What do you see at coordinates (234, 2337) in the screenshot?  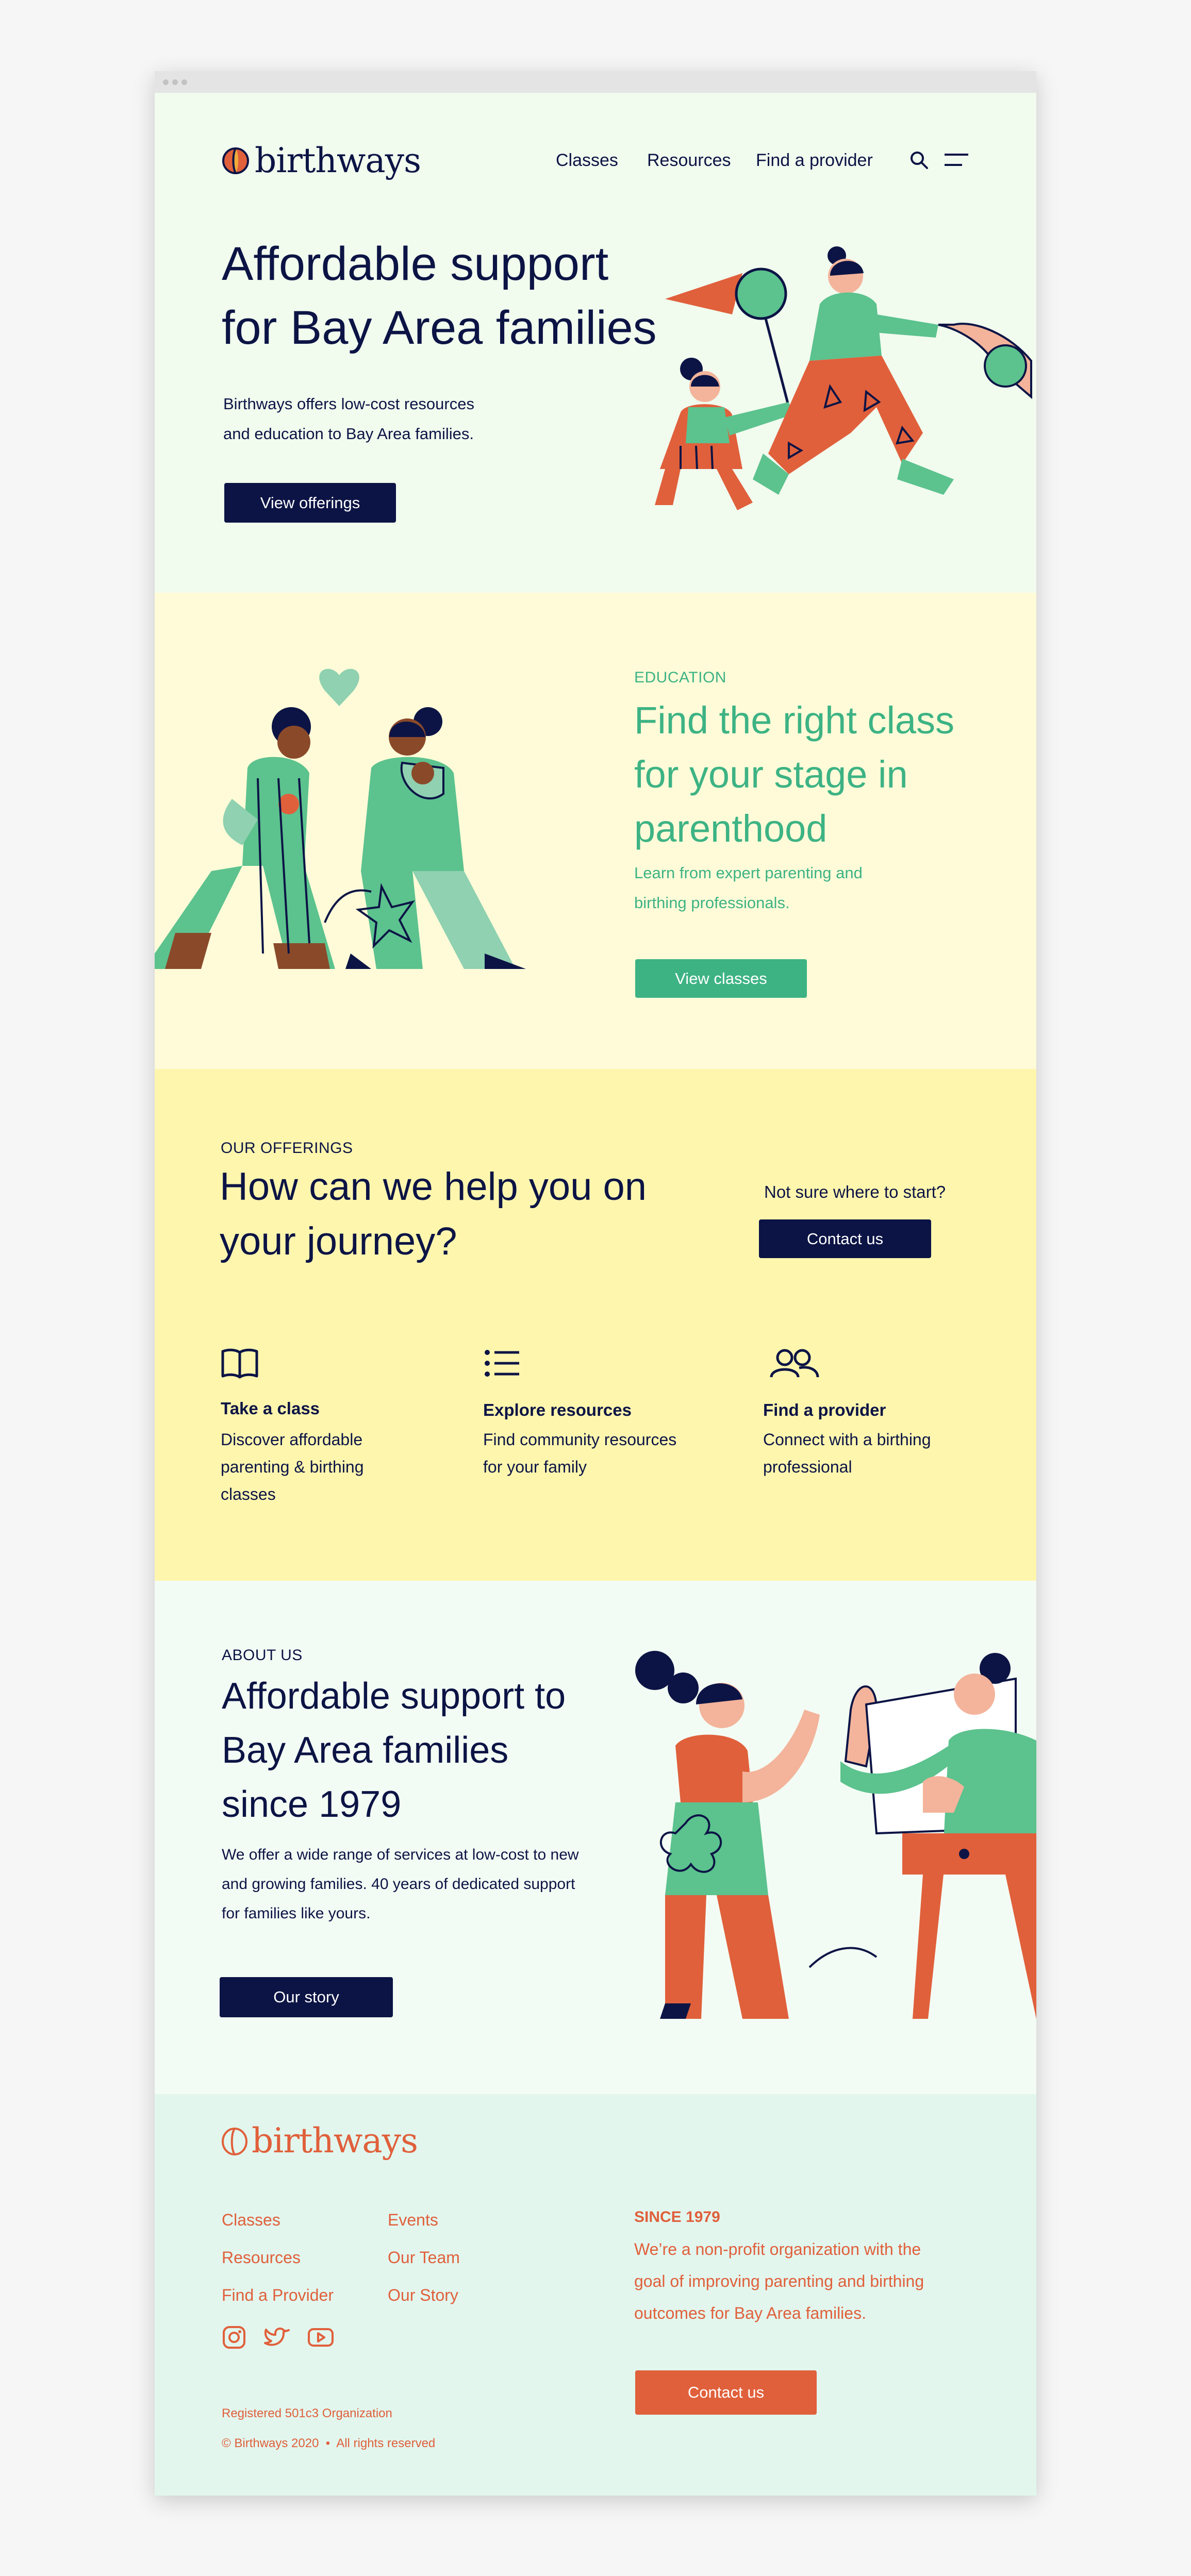 I see `instagram-icon` at bounding box center [234, 2337].